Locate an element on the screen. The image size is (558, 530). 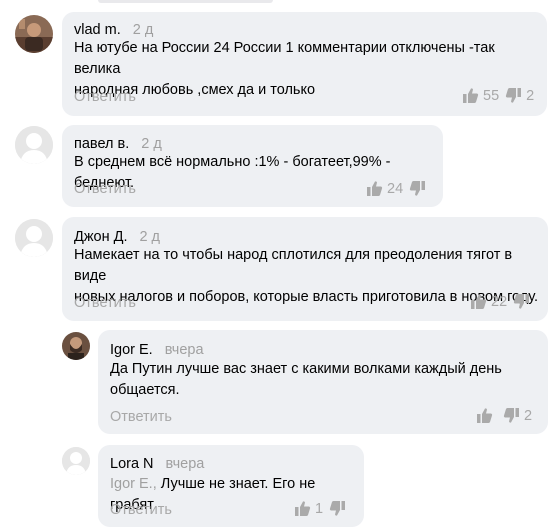
mention-link: Igor E., is located at coordinates (133, 484).